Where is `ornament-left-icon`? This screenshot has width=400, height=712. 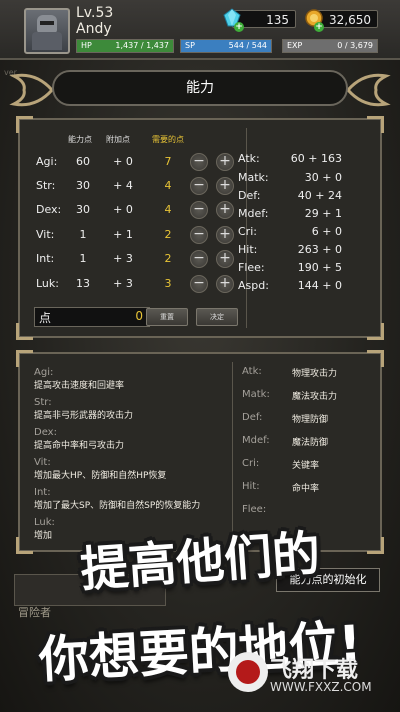 ornament-left-icon is located at coordinates (31, 90).